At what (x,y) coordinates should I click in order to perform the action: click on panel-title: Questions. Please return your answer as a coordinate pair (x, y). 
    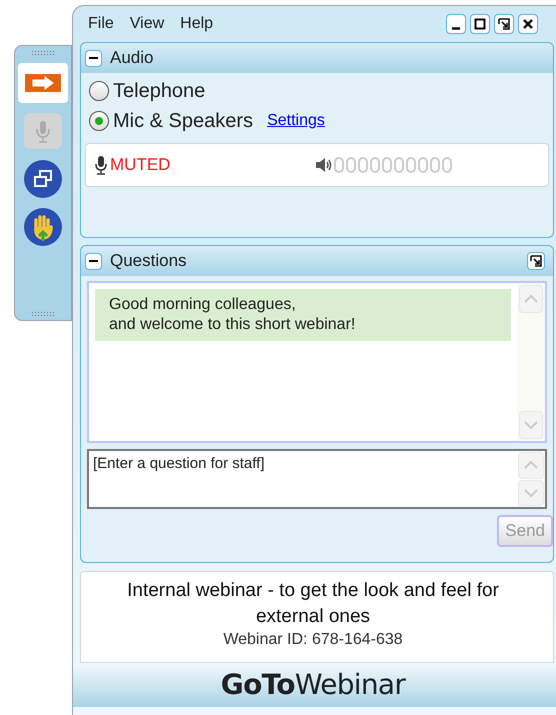
    Looking at the image, I should click on (148, 261).